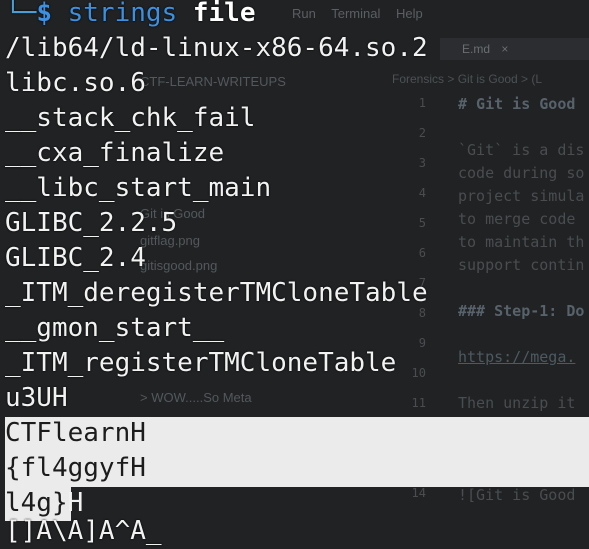 The width and height of the screenshot is (589, 549). What do you see at coordinates (418, 403) in the screenshot?
I see `line-number: 11` at bounding box center [418, 403].